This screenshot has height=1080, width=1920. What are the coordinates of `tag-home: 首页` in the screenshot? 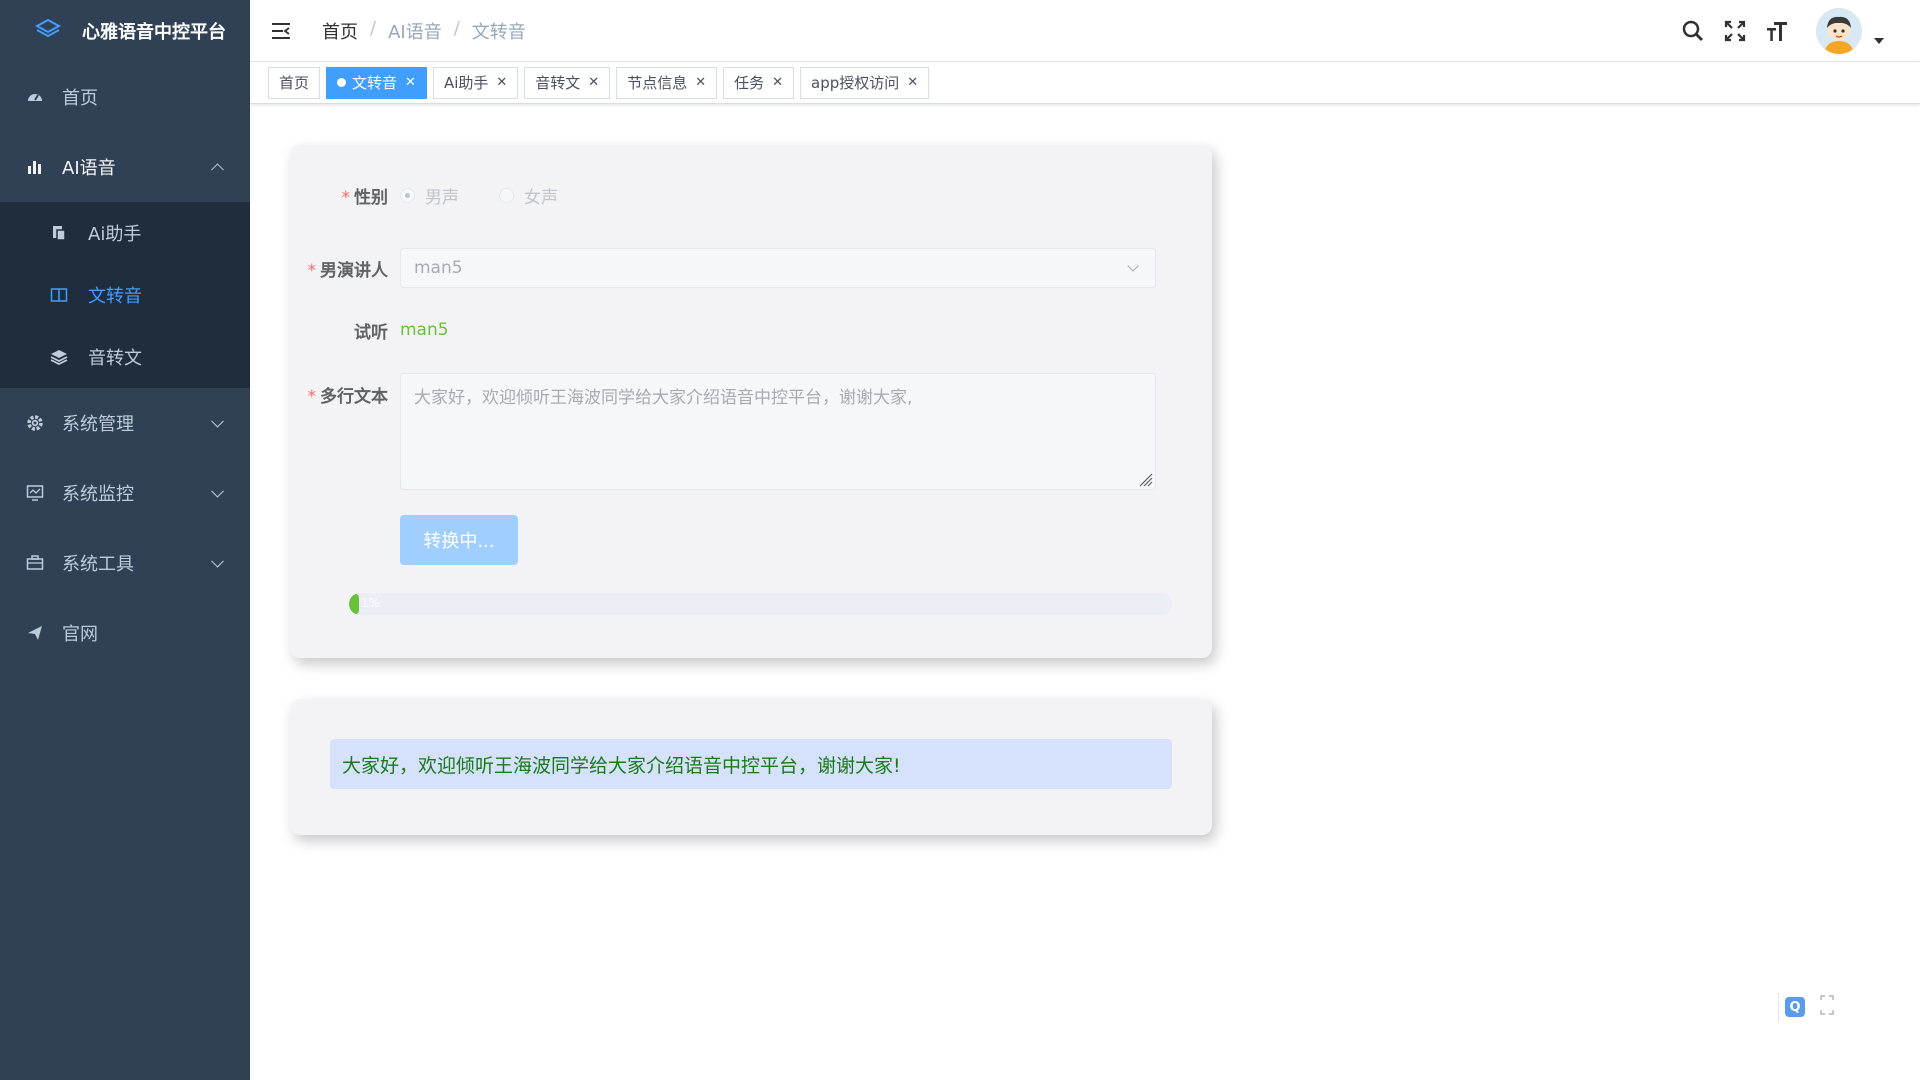 It's located at (294, 82).